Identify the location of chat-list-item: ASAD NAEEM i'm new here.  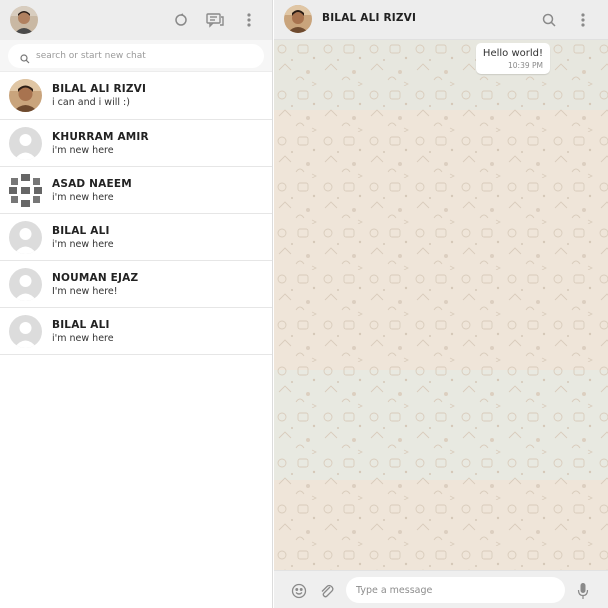
(136, 190).